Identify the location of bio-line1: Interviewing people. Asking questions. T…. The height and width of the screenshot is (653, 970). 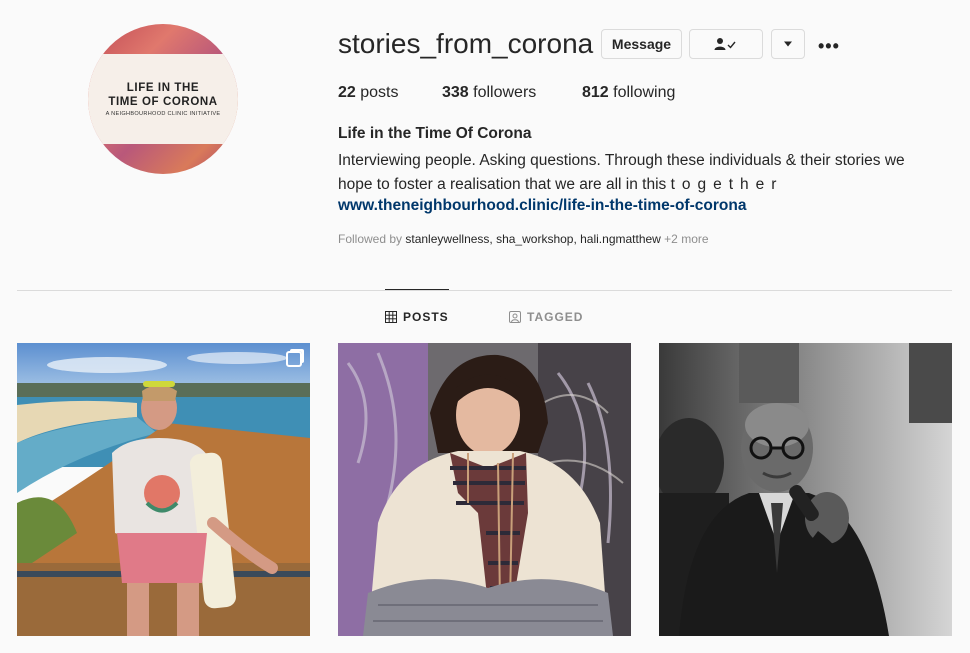
(621, 160).